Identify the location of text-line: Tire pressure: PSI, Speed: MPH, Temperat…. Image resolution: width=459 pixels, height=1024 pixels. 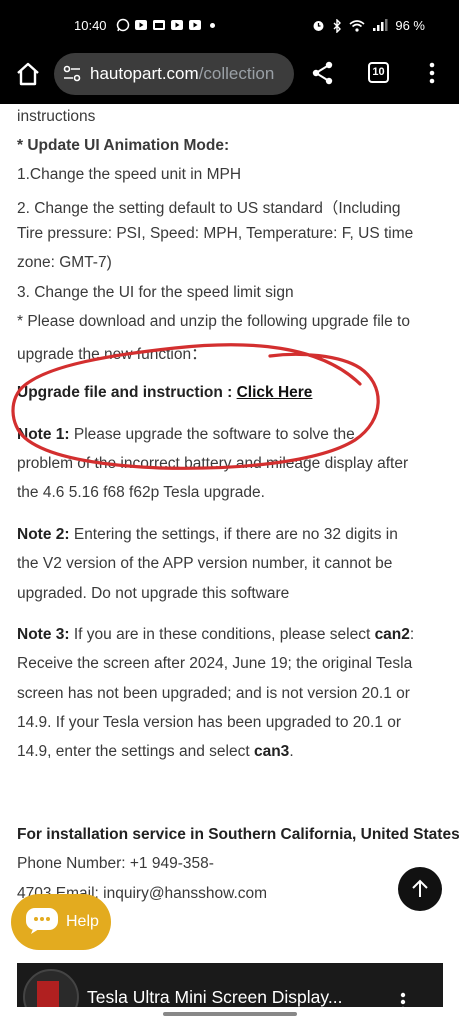
(215, 233).